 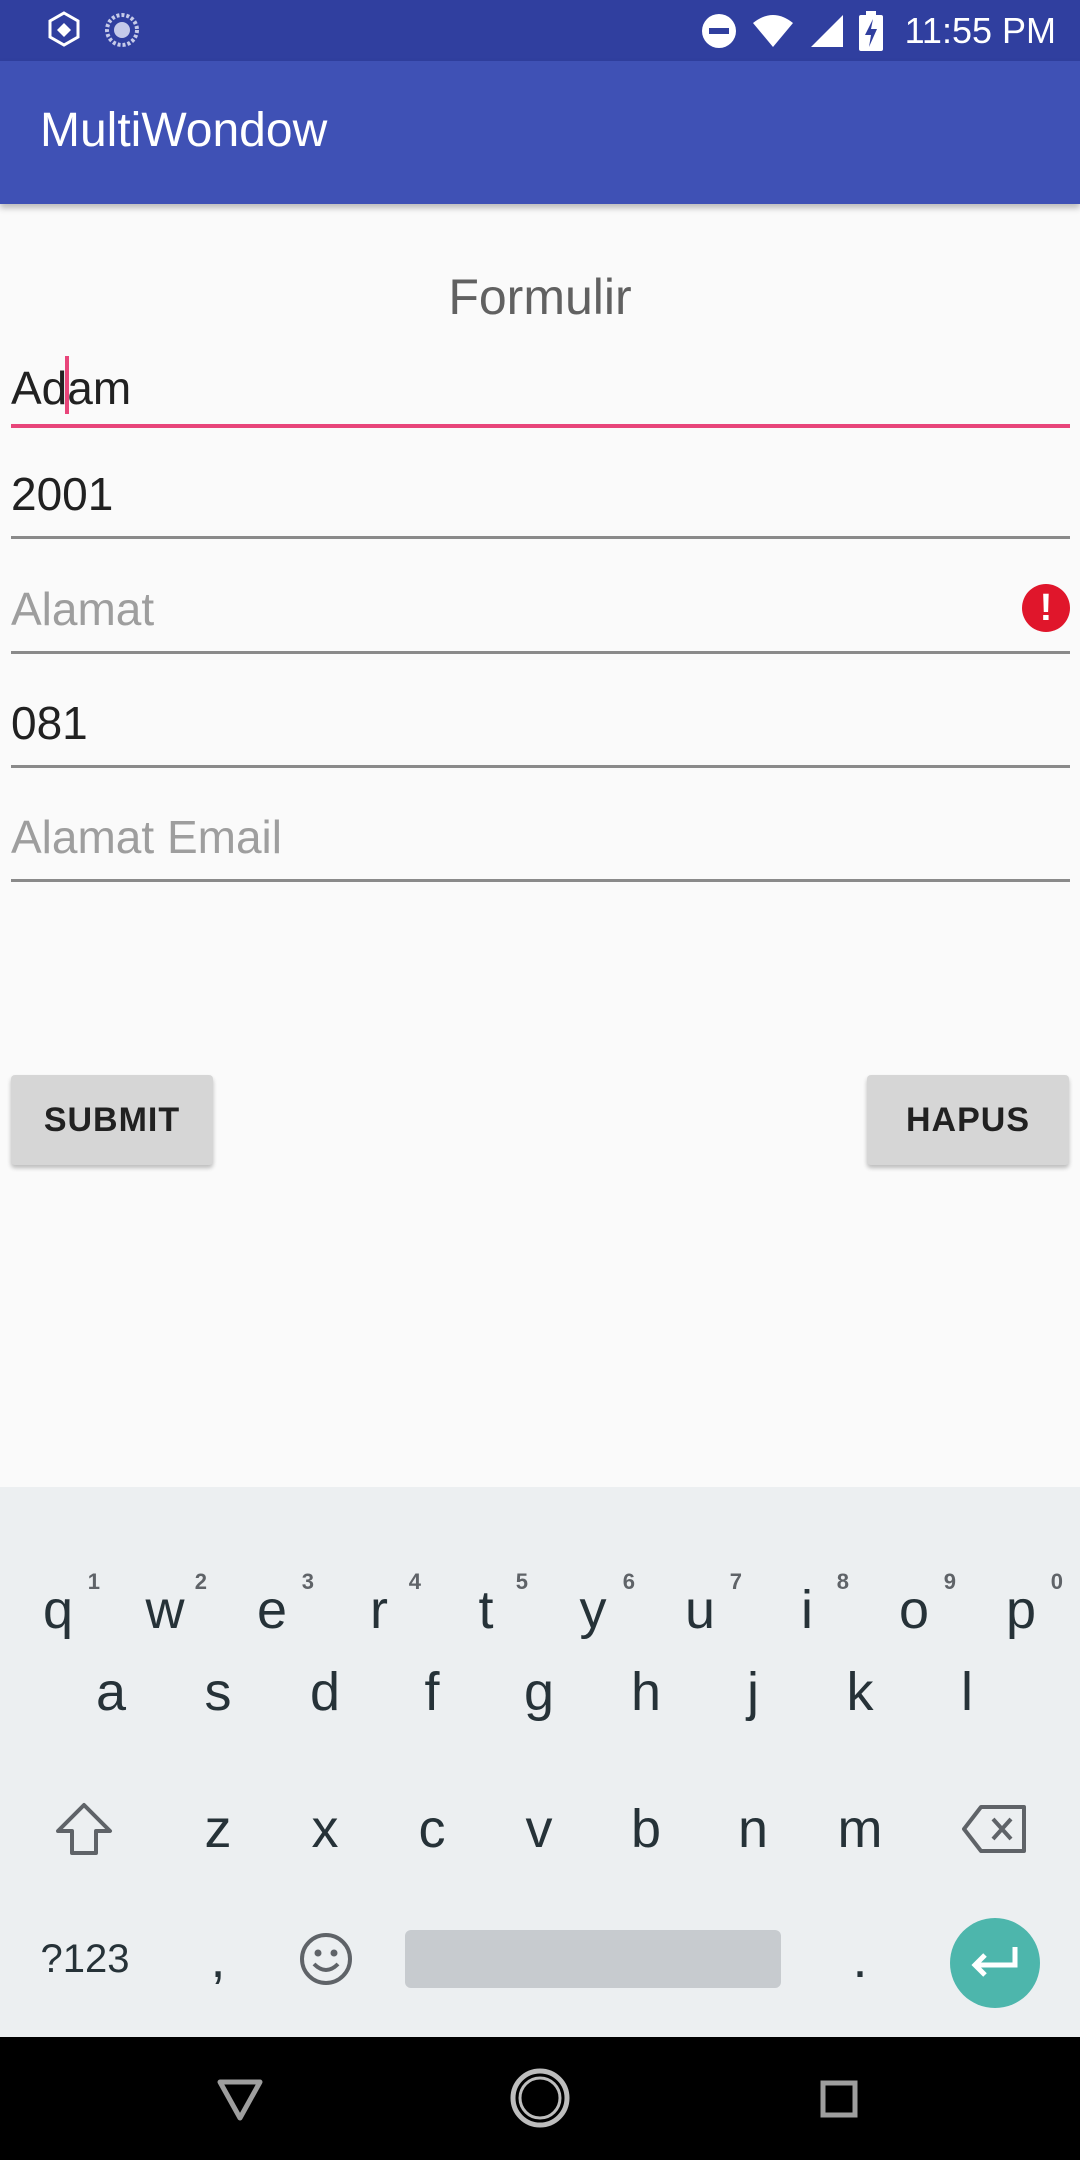 I want to click on app-logo-icon, so click(x=64, y=29).